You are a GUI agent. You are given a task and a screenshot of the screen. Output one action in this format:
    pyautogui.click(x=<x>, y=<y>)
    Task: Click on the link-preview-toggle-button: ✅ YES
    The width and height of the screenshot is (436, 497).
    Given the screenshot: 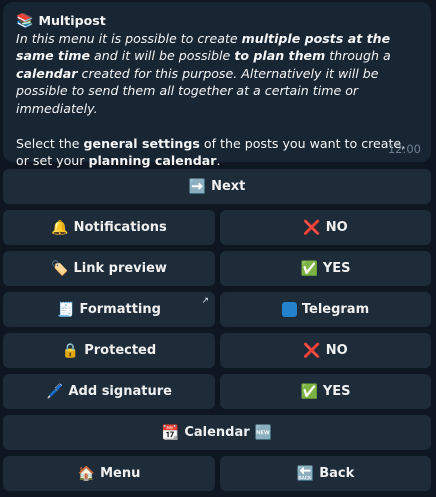 What is the action you would take?
    pyautogui.click(x=325, y=268)
    